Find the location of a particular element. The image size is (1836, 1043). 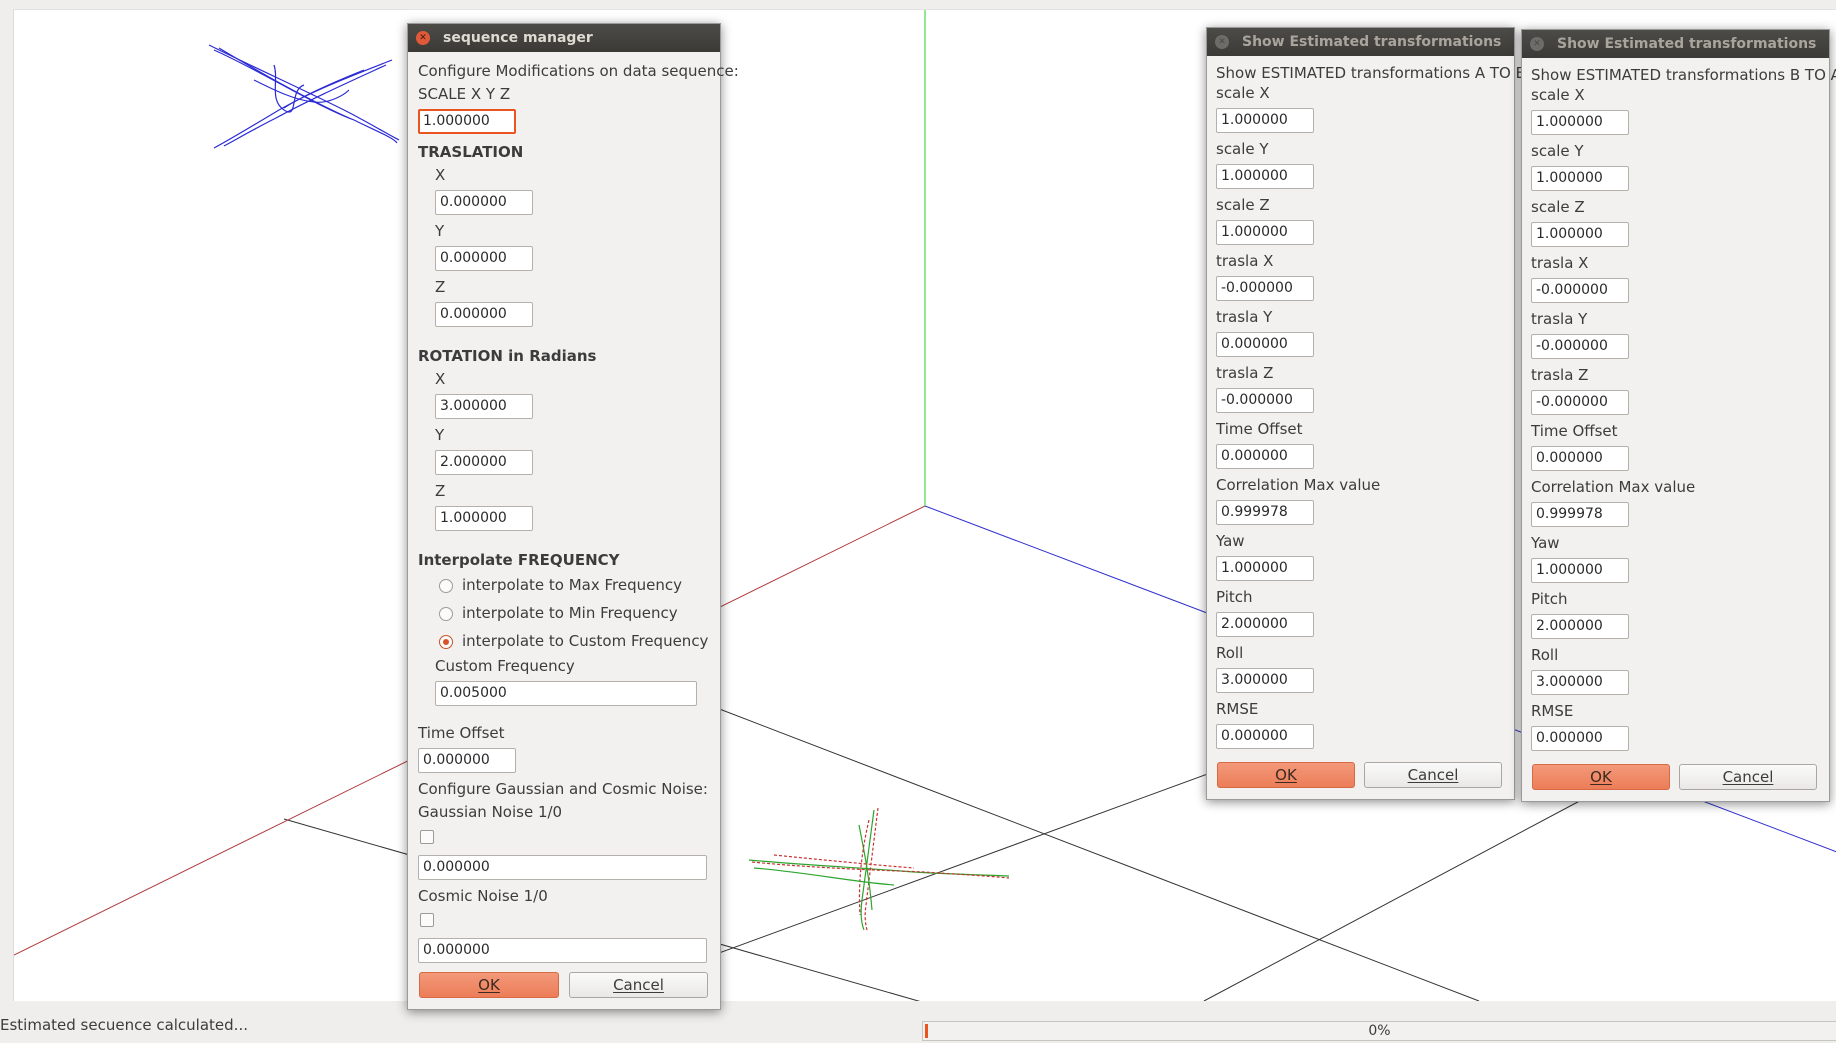

custom-frequency-label: Custom Frequency is located at coordinates (505, 666).